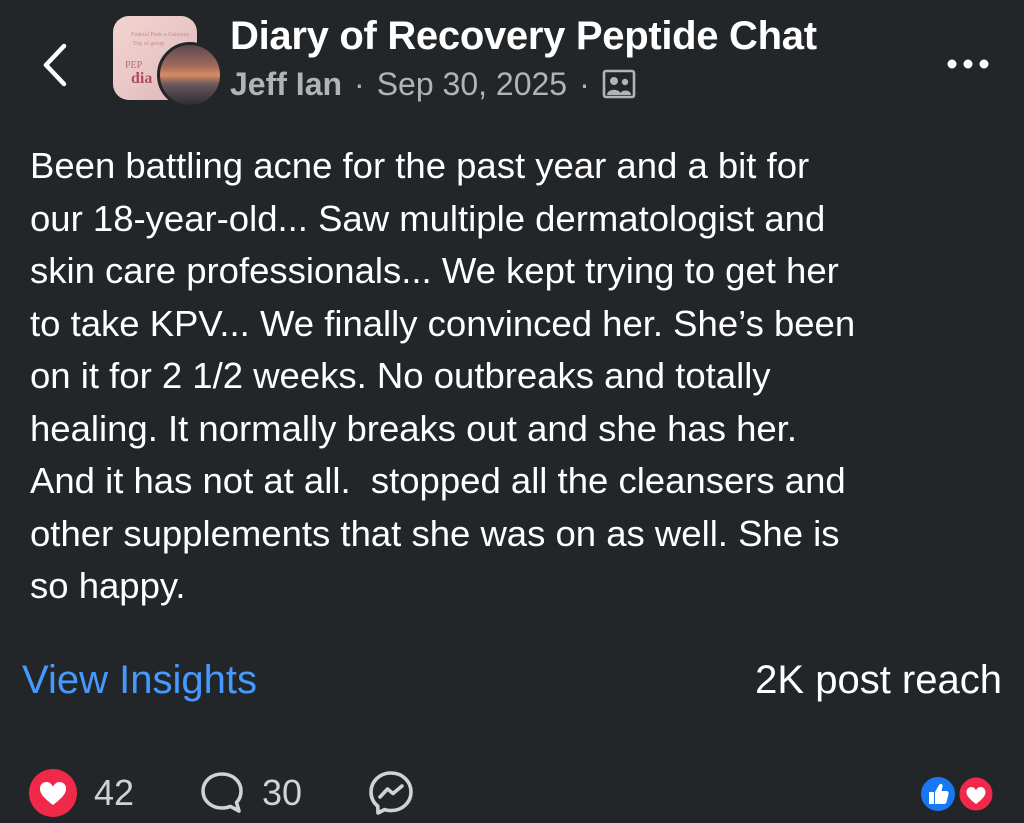 Image resolution: width=1024 pixels, height=823 pixels. Describe the element at coordinates (938, 794) in the screenshot. I see `like-reaction-icon` at that location.